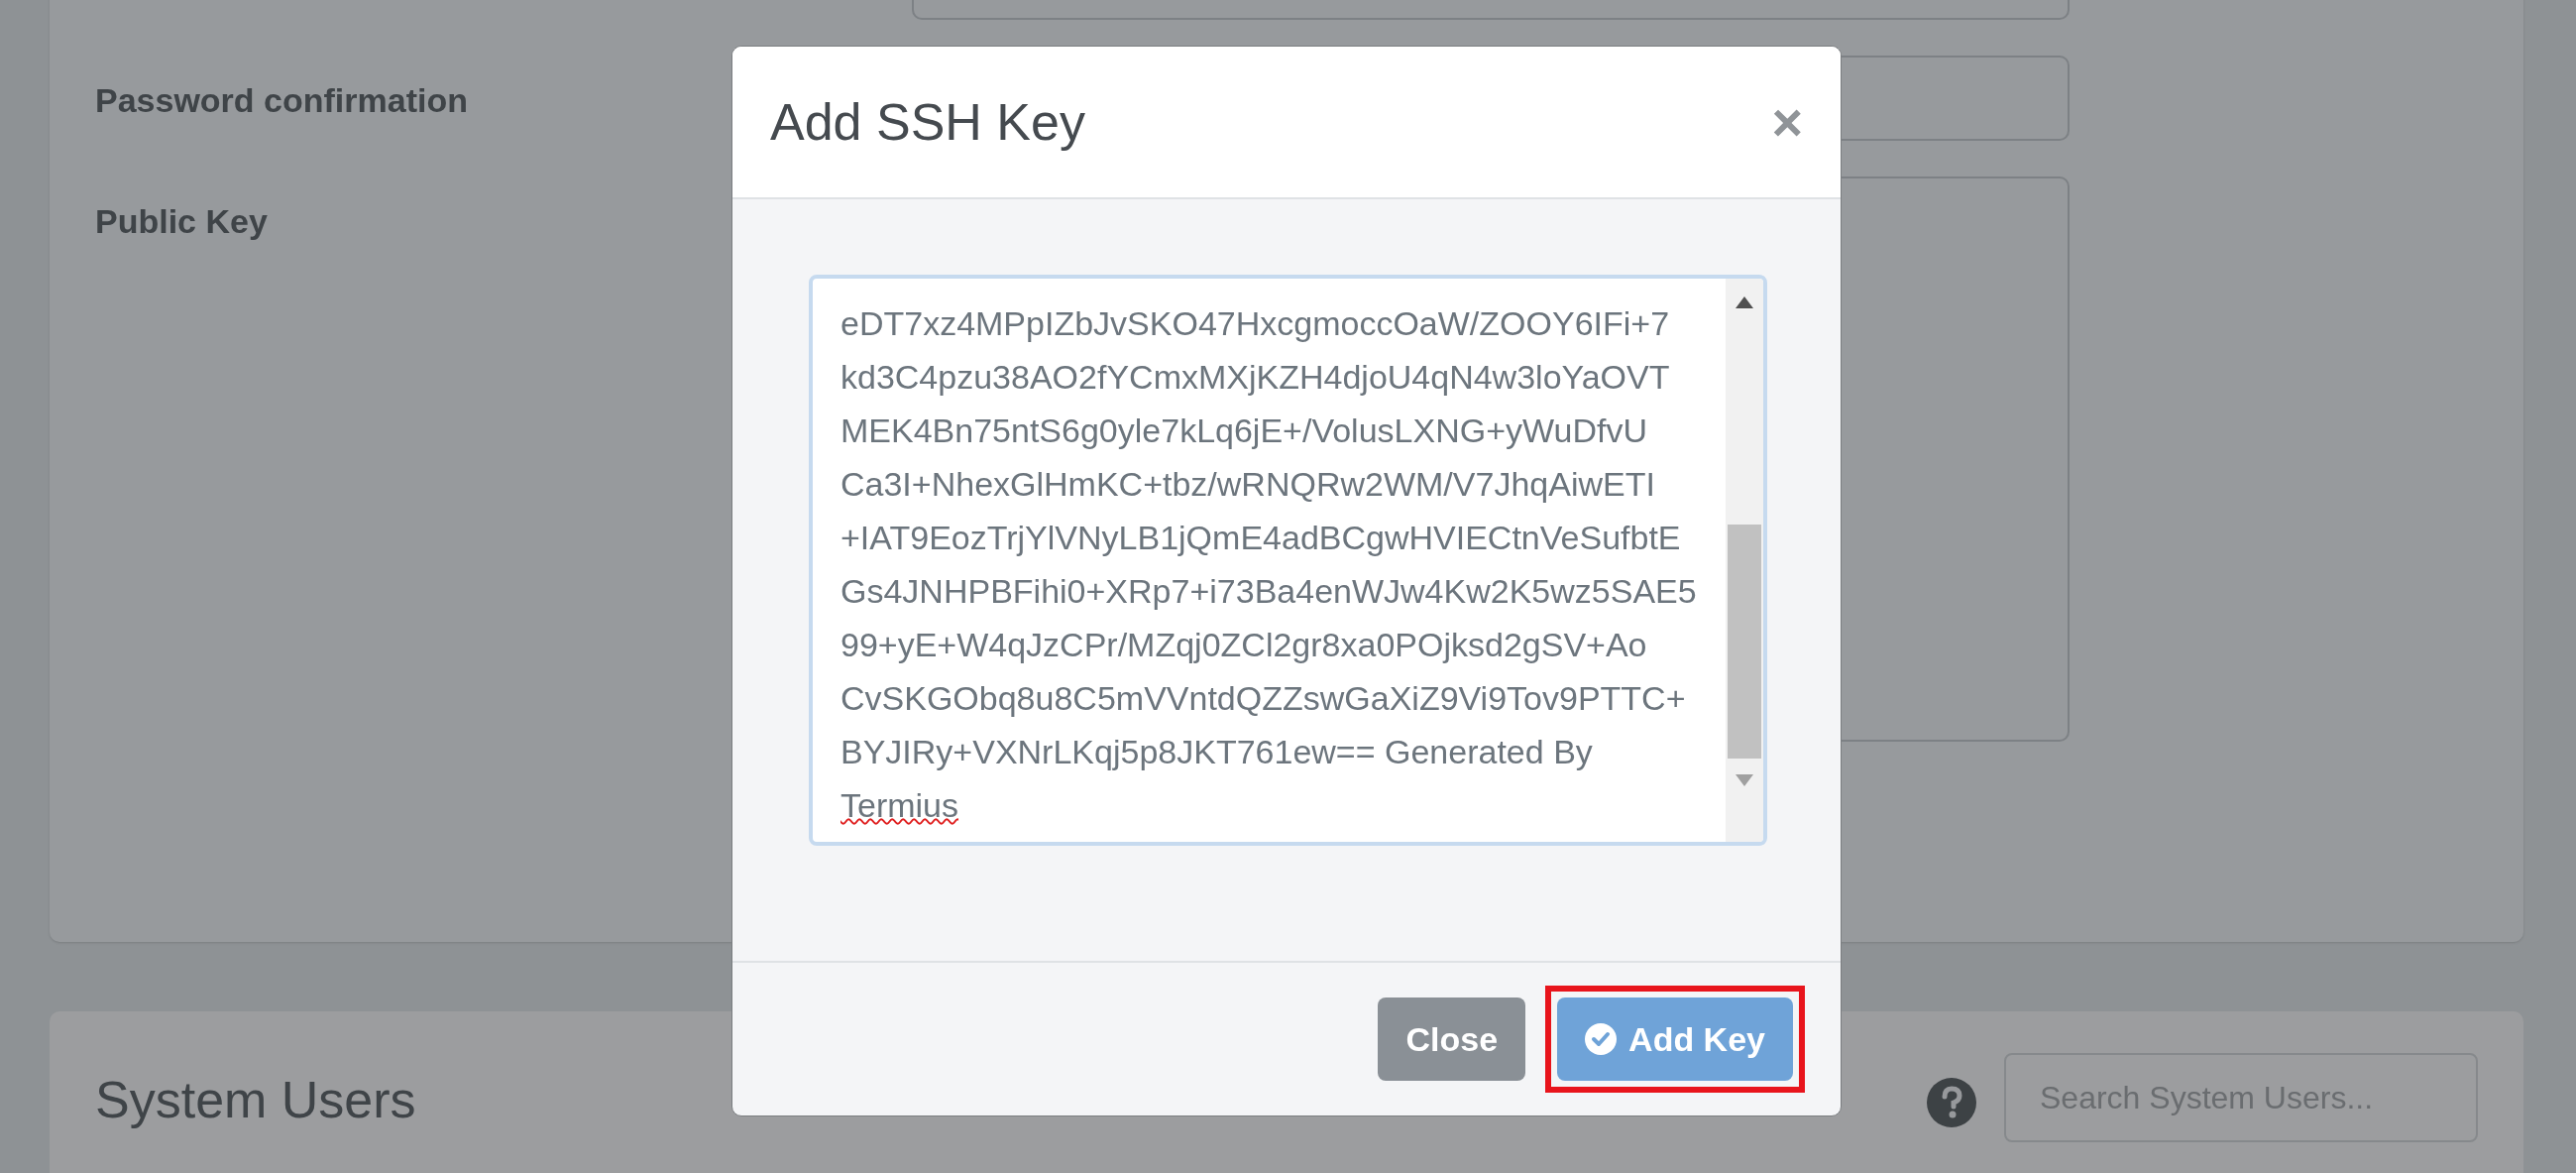 The image size is (2576, 1173). I want to click on scrollbar-thumb, so click(1744, 642).